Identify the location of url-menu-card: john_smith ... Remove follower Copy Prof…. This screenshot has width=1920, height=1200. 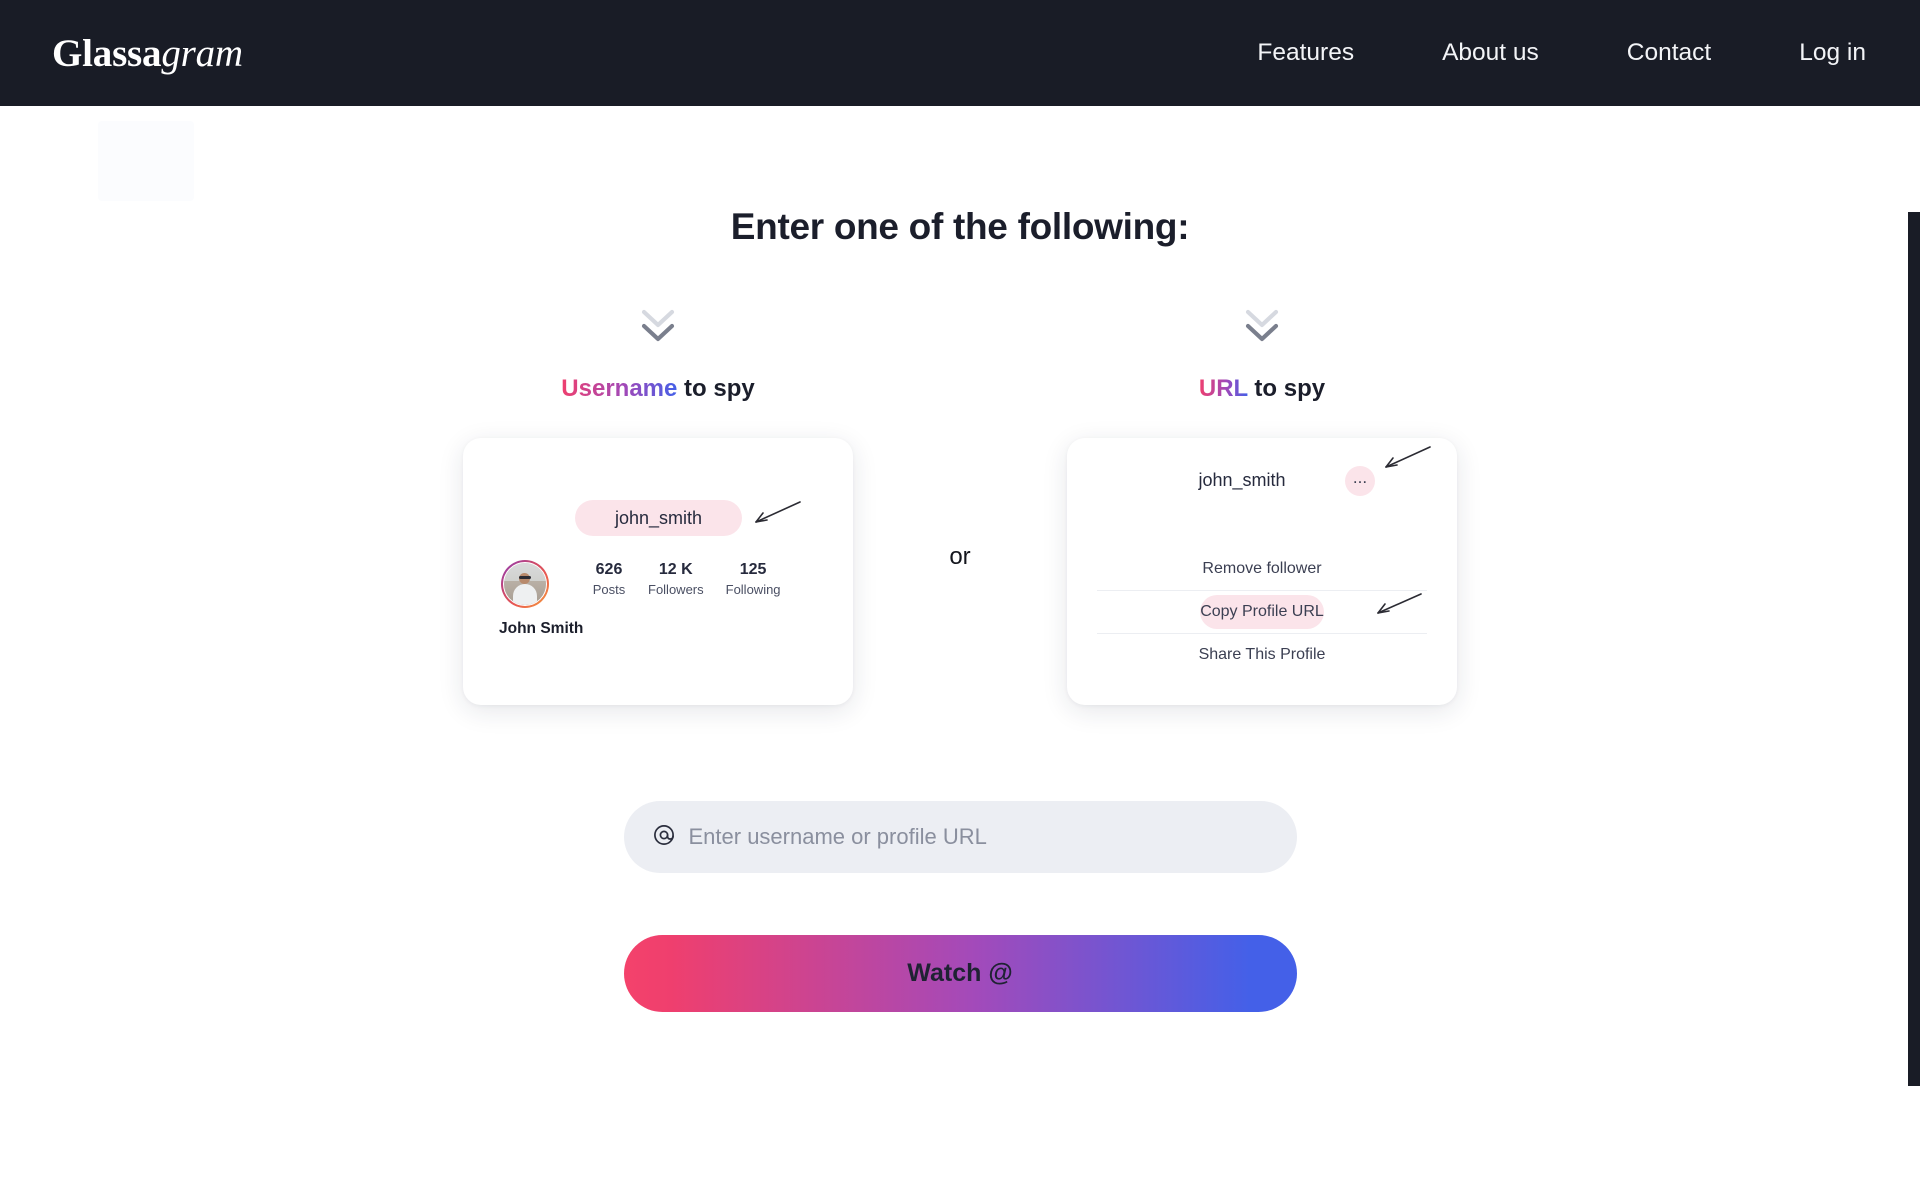
(1262, 571).